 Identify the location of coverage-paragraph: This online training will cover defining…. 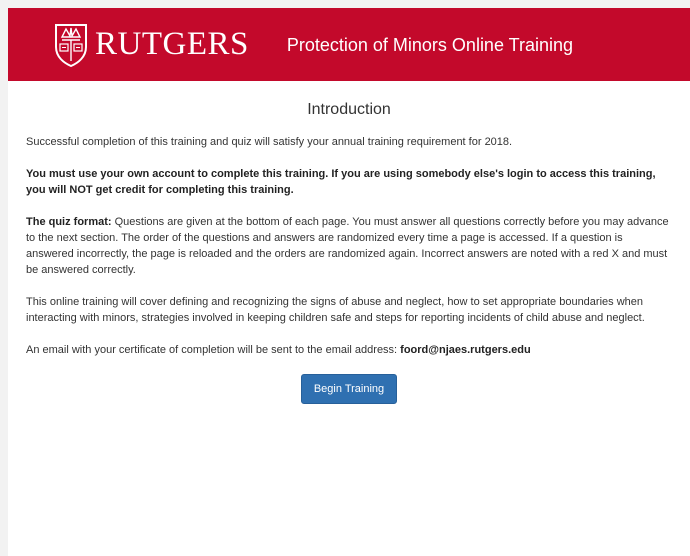
(335, 310).